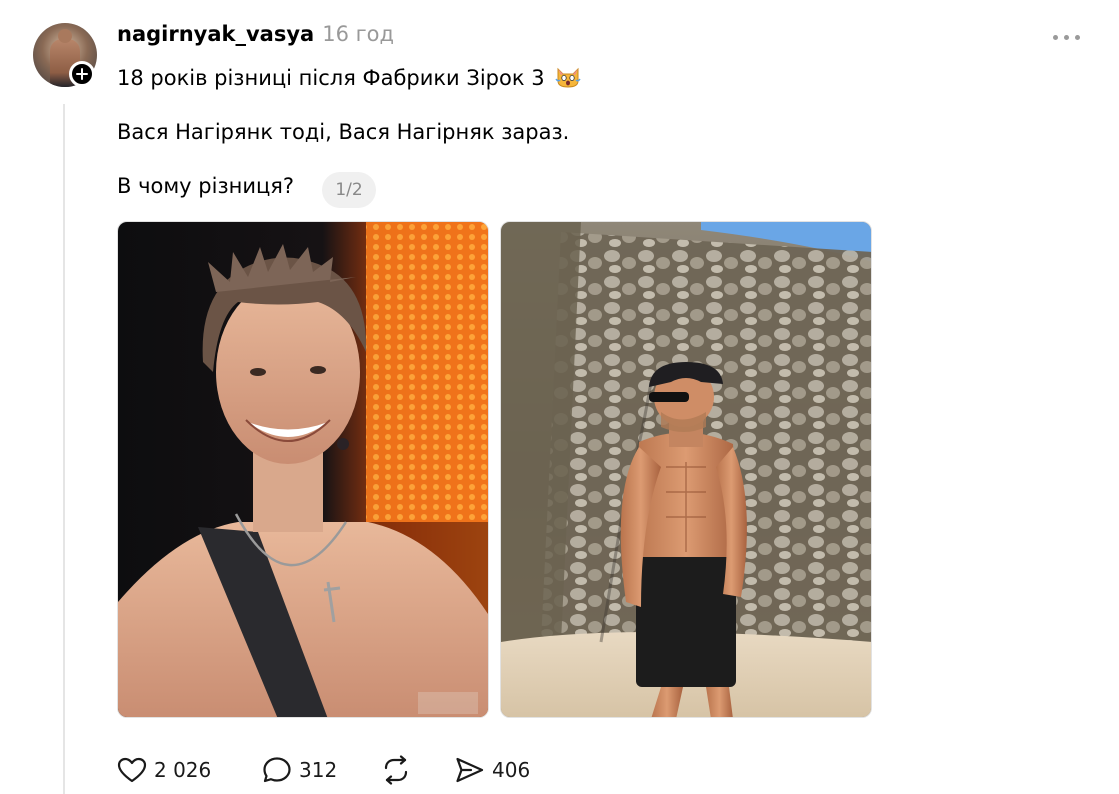 The height and width of the screenshot is (794, 1119). Describe the element at coordinates (318, 770) in the screenshot. I see `comment-count: 312` at that location.